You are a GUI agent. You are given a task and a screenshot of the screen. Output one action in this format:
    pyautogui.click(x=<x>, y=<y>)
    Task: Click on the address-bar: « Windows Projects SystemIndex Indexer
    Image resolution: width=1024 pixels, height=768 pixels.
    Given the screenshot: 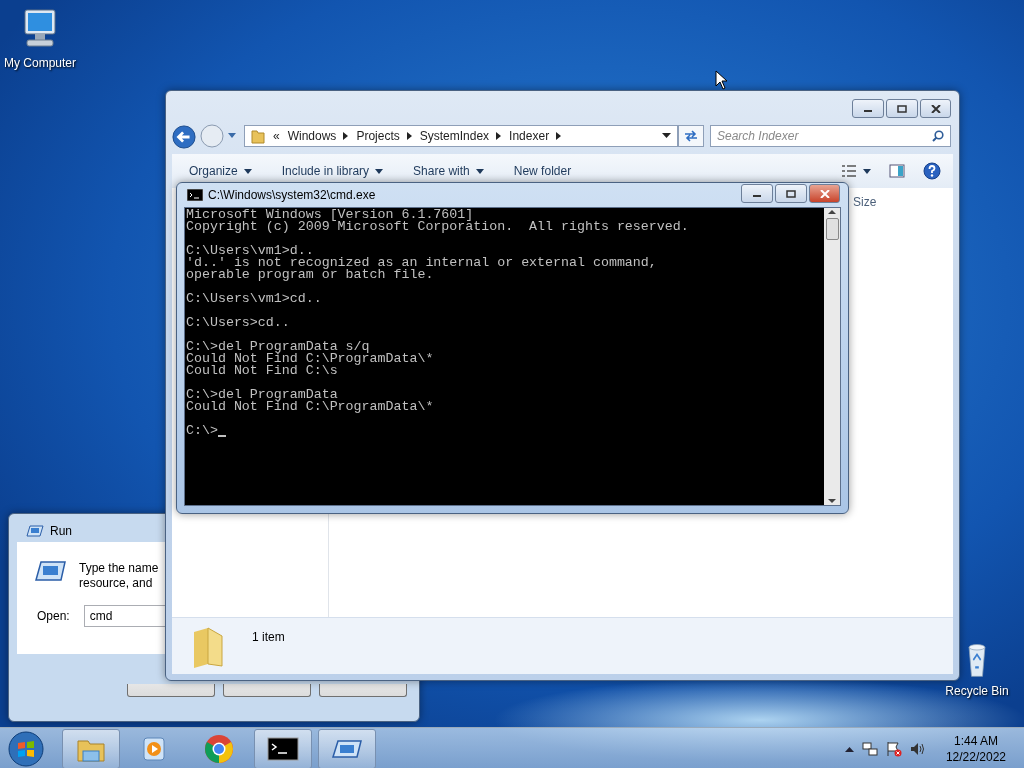 What is the action you would take?
    pyautogui.click(x=461, y=136)
    